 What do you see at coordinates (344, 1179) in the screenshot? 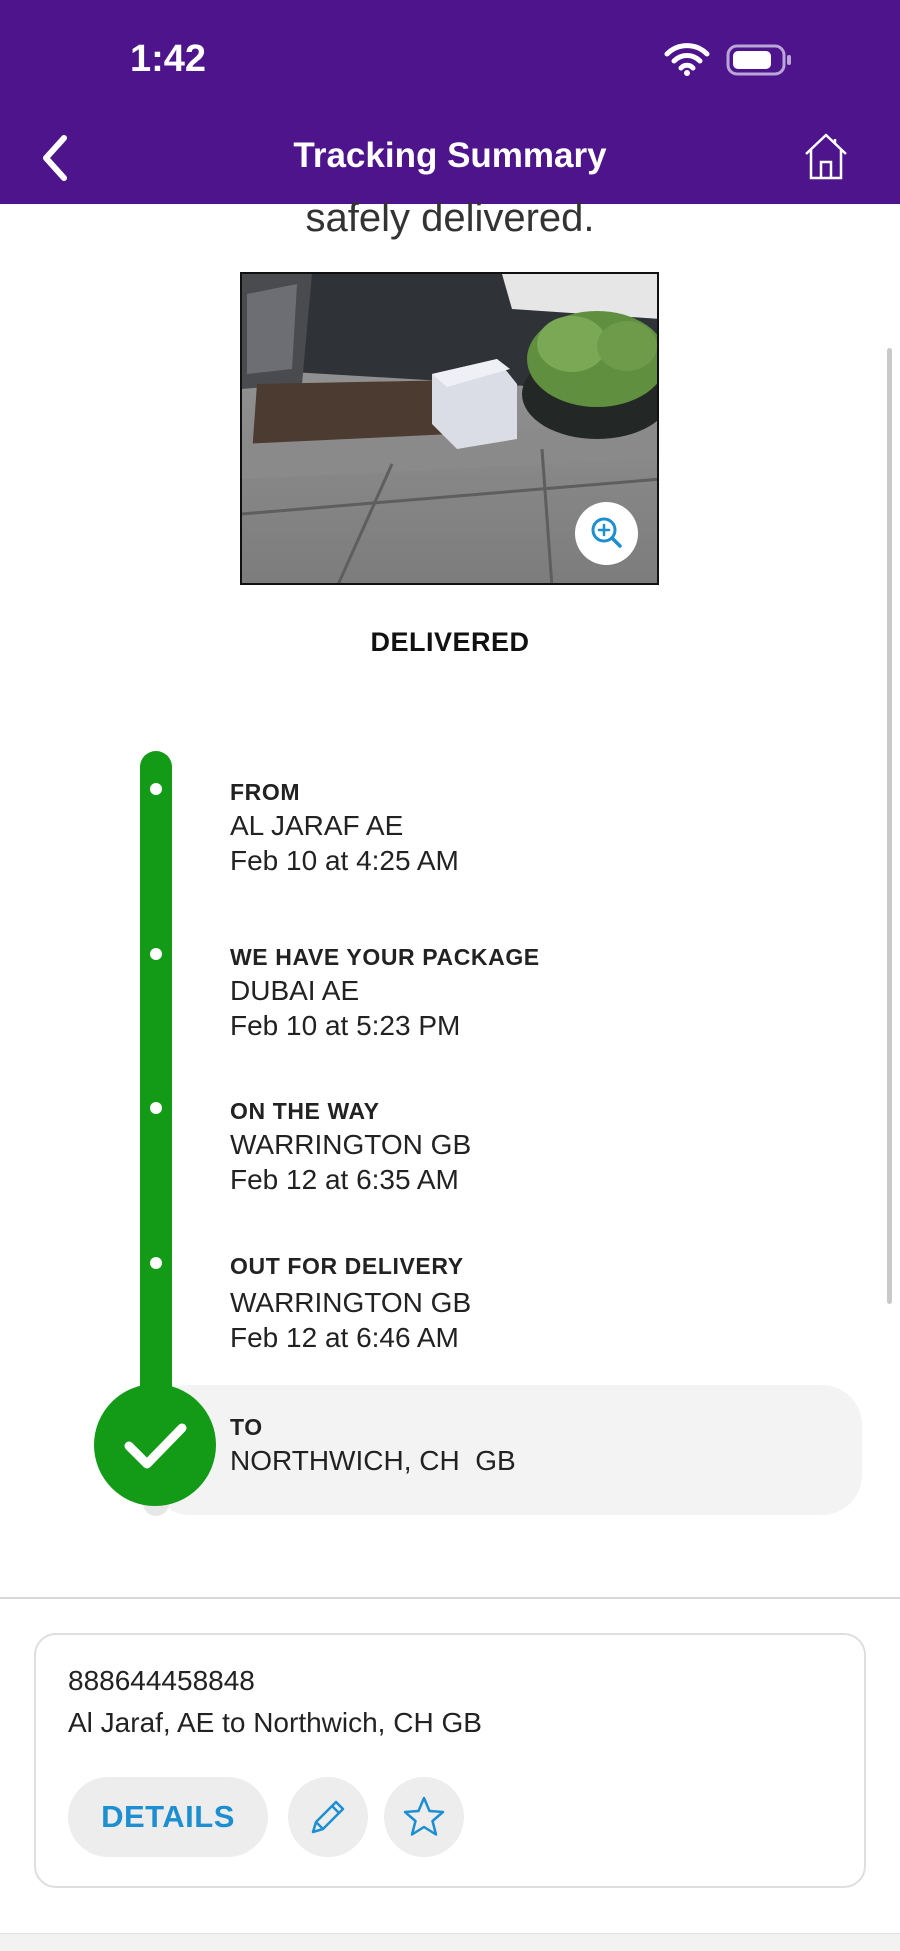
I see `event-time: Feb 12 at 6:35 AM` at bounding box center [344, 1179].